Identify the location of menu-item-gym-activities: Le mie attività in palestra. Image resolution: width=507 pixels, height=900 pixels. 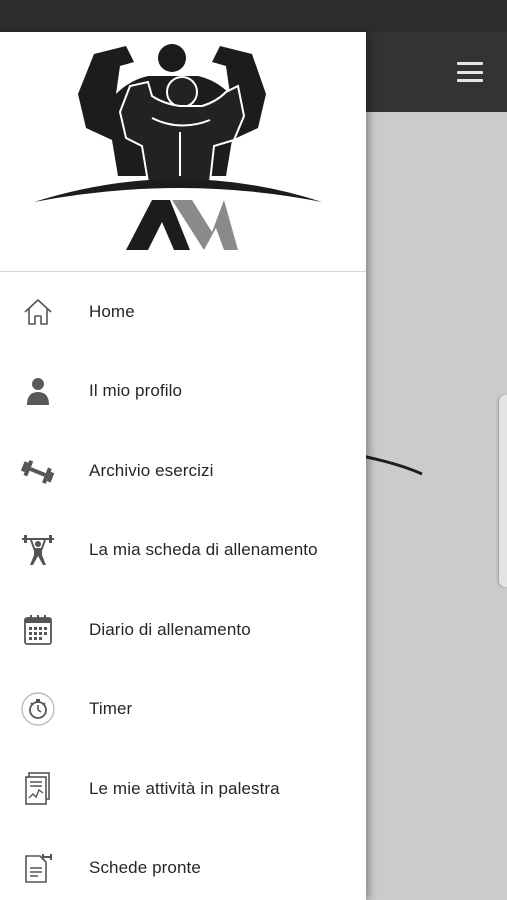
(183, 789).